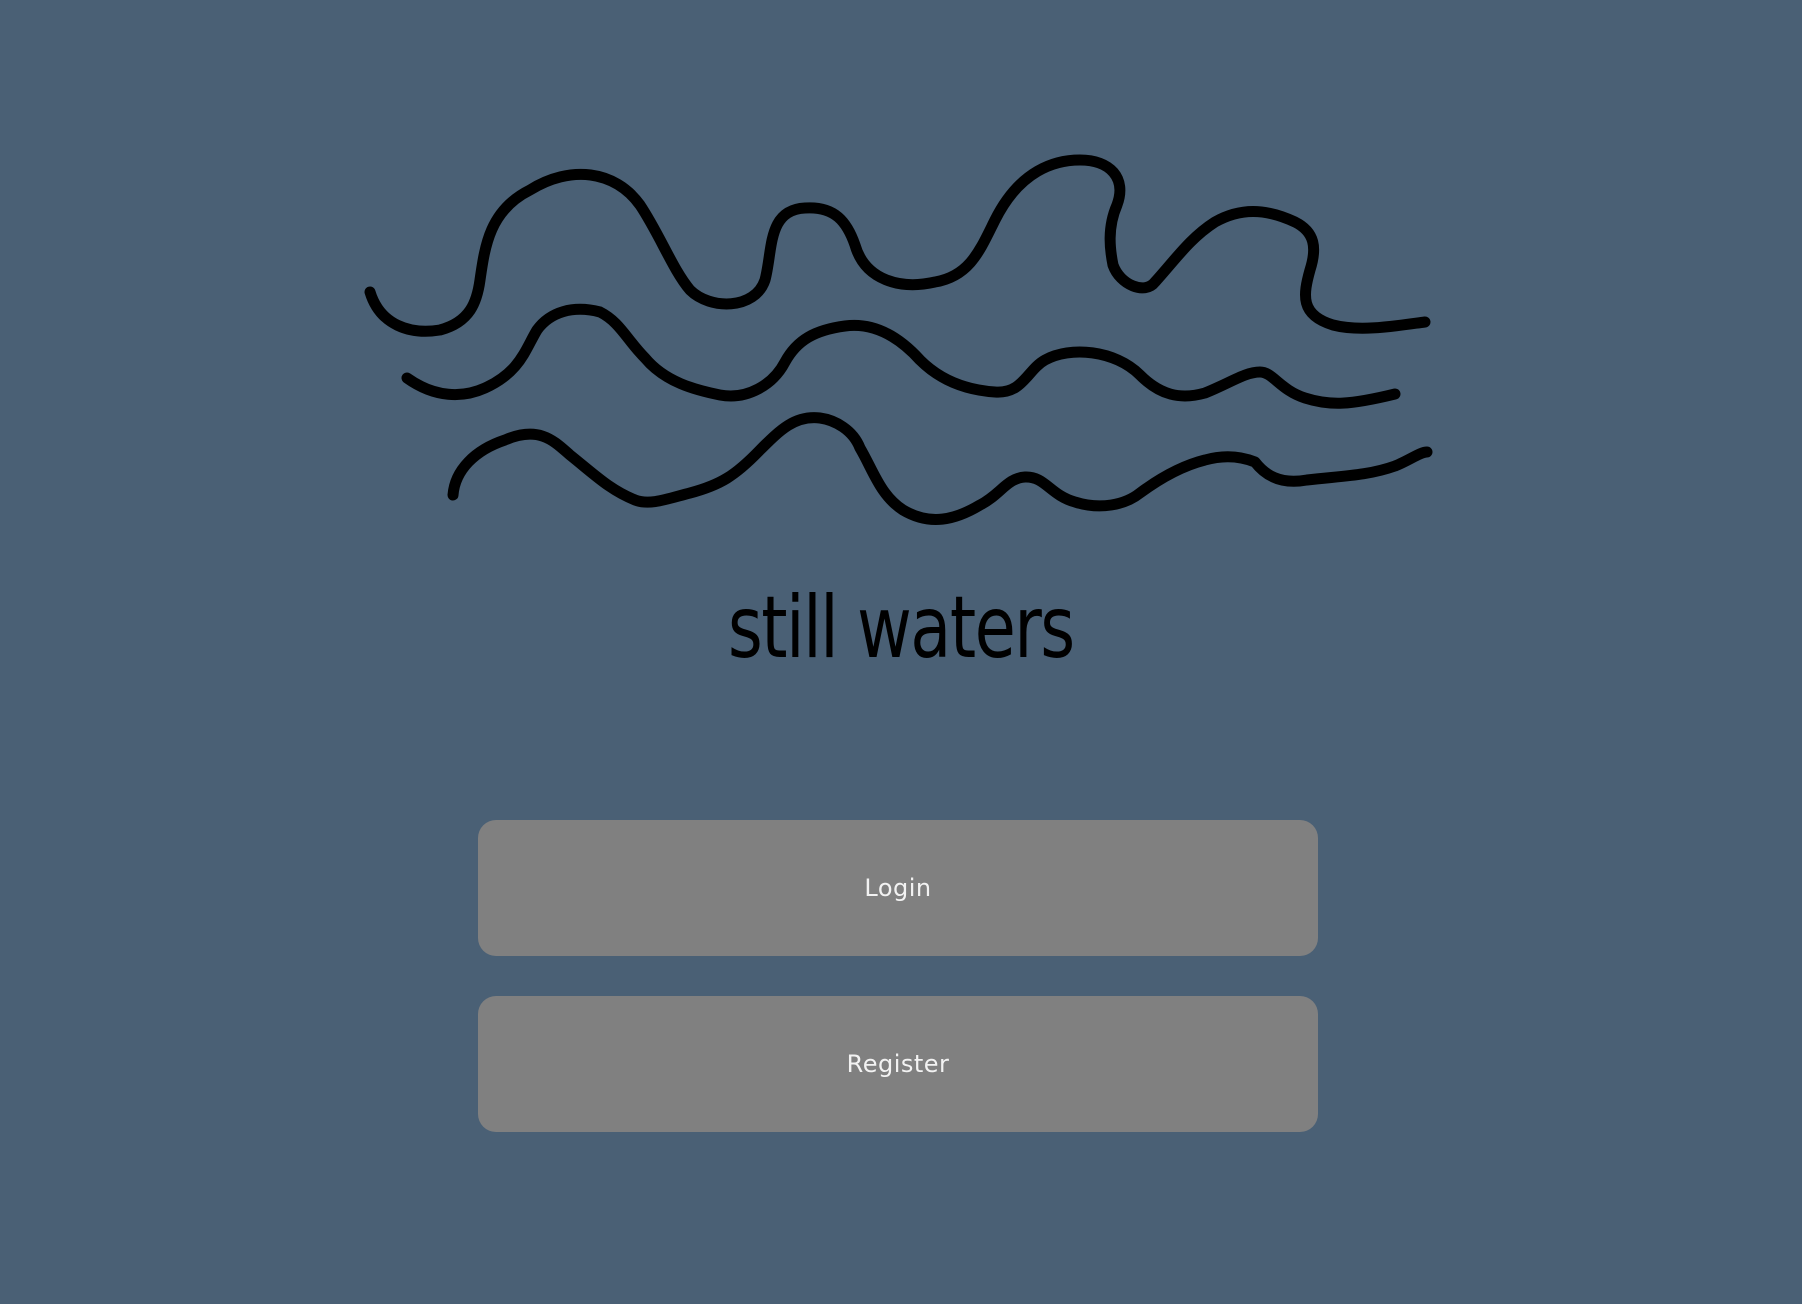 This screenshot has height=1304, width=1802. Describe the element at coordinates (901, 628) in the screenshot. I see `app-title: still waters` at that location.